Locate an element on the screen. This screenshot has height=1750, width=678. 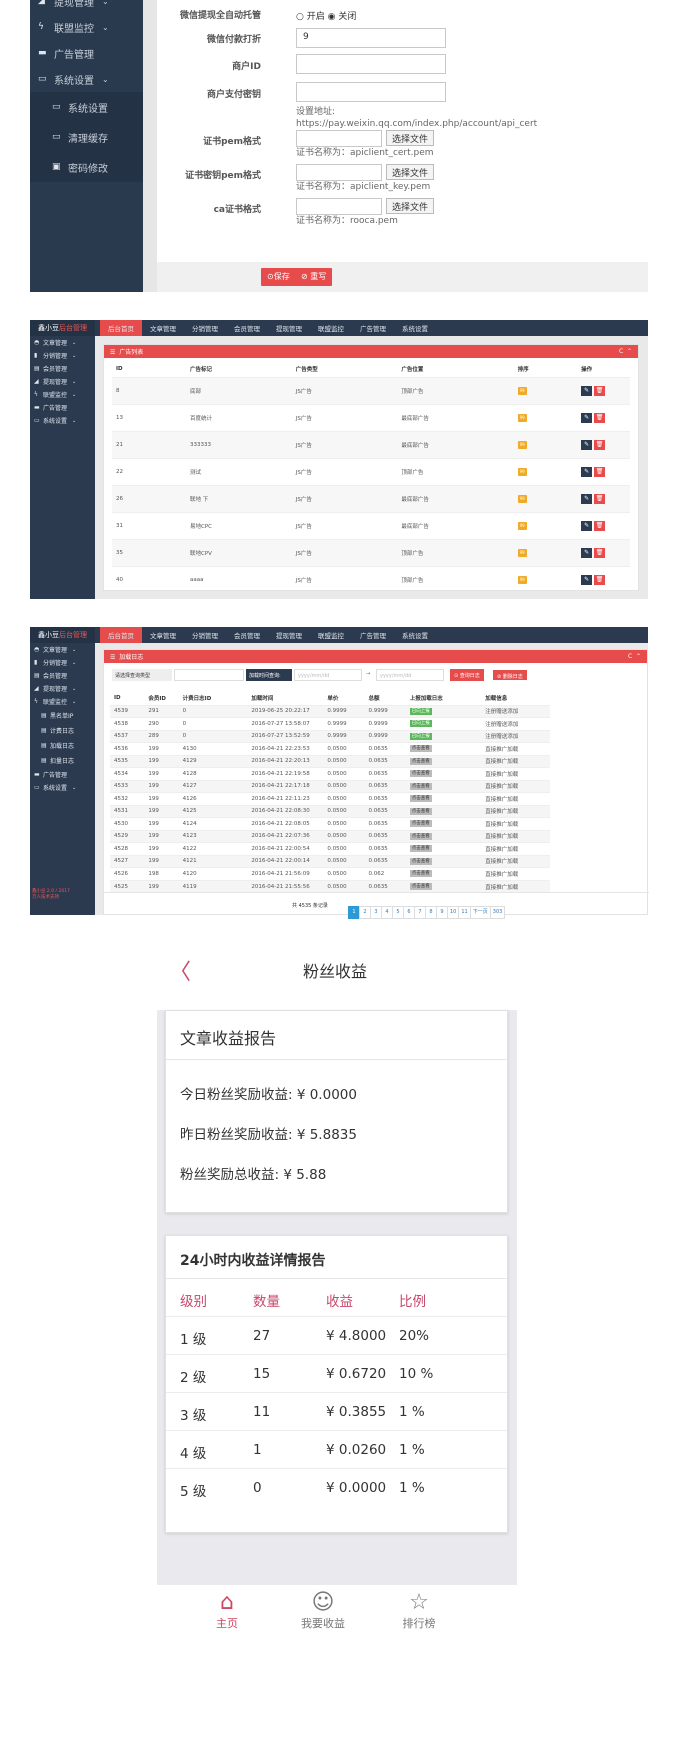
delete-log-button: ⊘ 删除日志 is located at coordinates (510, 675).